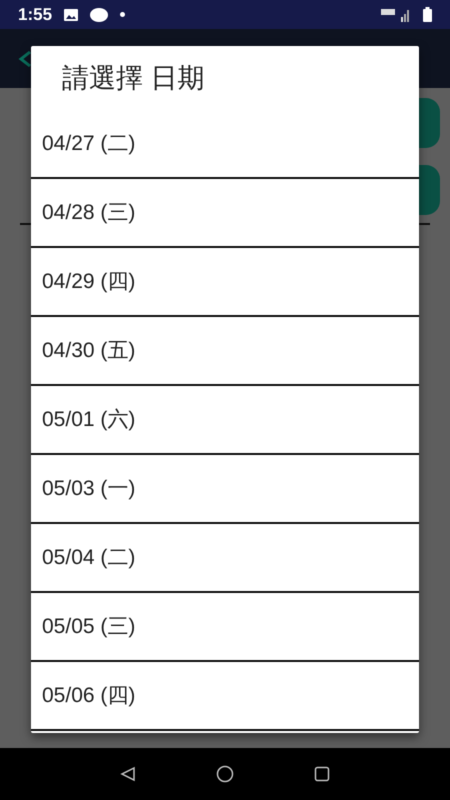 This screenshot has width=450, height=800. What do you see at coordinates (123, 14) in the screenshot?
I see `dot-icon` at bounding box center [123, 14].